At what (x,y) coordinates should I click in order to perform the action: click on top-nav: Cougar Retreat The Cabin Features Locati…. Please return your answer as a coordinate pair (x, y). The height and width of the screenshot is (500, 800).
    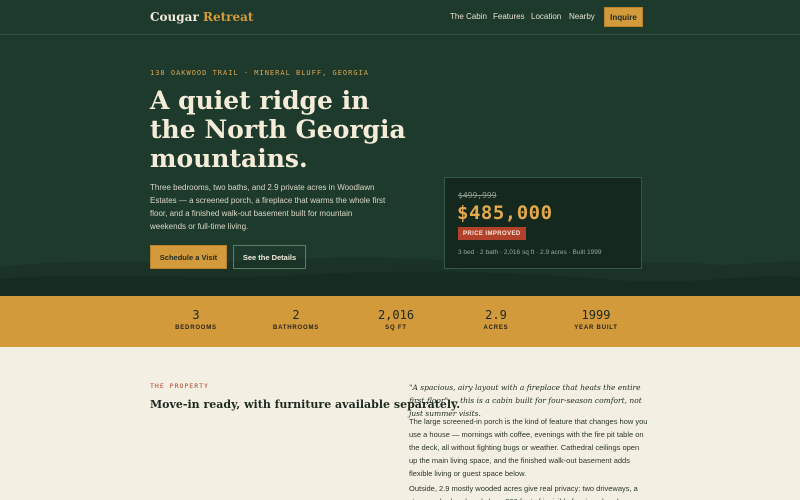
    Looking at the image, I should click on (400, 17).